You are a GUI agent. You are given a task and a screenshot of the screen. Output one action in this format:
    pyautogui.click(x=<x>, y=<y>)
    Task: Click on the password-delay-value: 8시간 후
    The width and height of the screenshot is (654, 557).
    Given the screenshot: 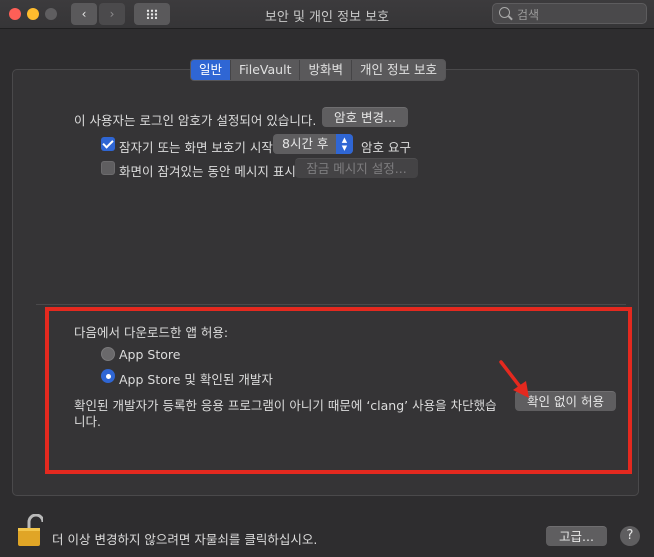 What is the action you would take?
    pyautogui.click(x=305, y=143)
    